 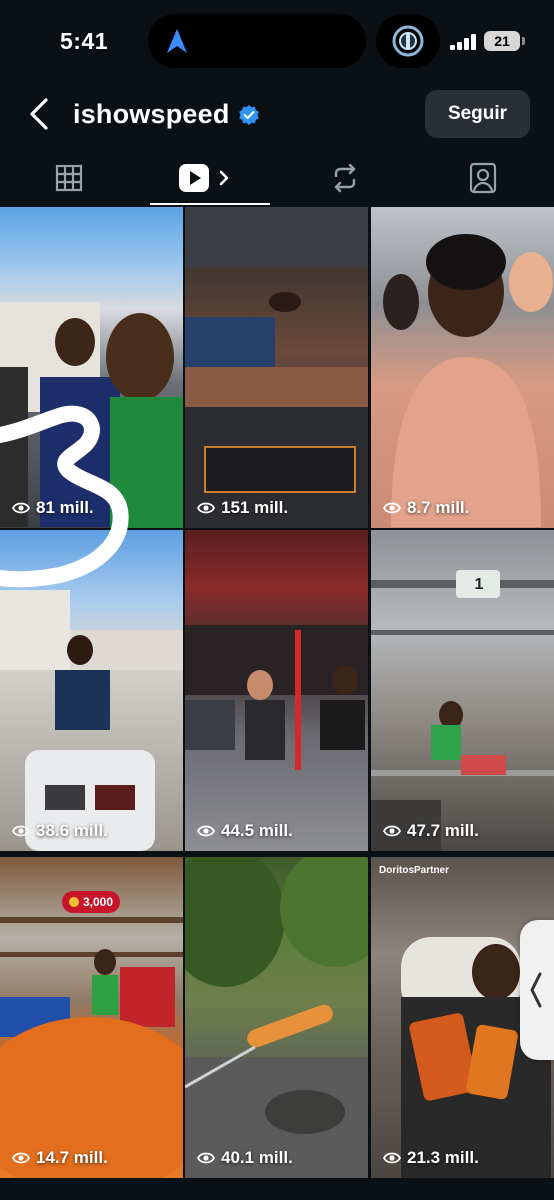 I want to click on navigation-arrow-icon, so click(x=177, y=41).